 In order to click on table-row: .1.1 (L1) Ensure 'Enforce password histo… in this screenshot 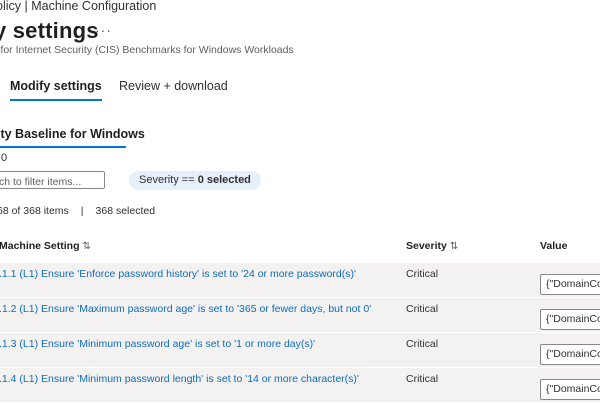, I will do `click(300, 280)`.